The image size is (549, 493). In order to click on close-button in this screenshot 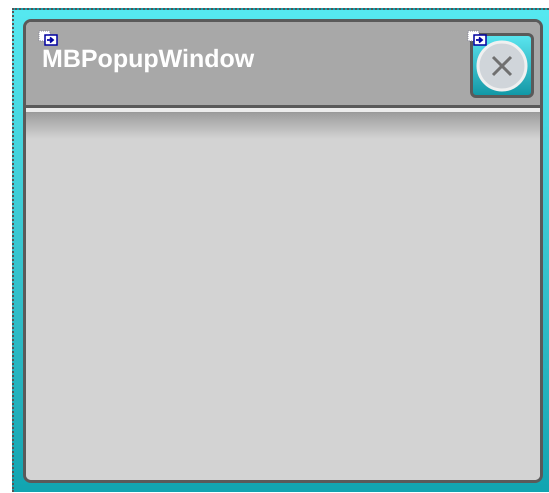, I will do `click(502, 65)`.